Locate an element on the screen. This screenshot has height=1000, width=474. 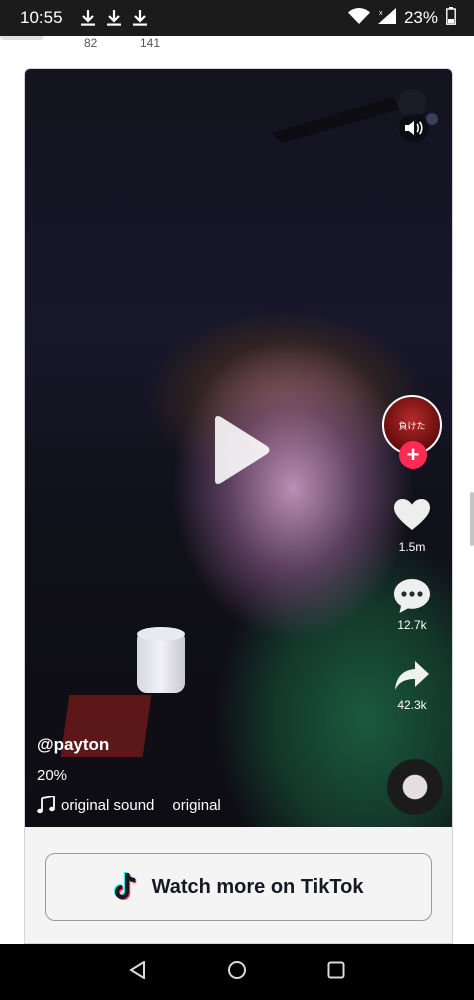
svg-text: x is located at coordinates (381, 13).